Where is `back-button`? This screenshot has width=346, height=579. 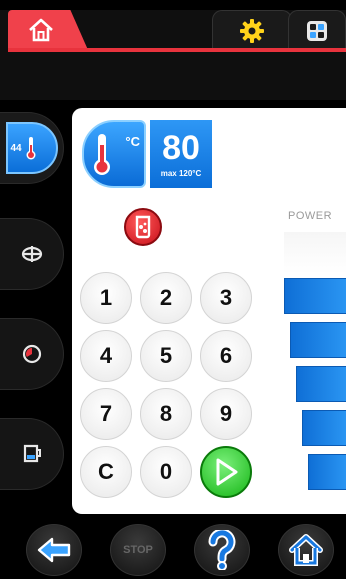
back-button is located at coordinates (54, 550).